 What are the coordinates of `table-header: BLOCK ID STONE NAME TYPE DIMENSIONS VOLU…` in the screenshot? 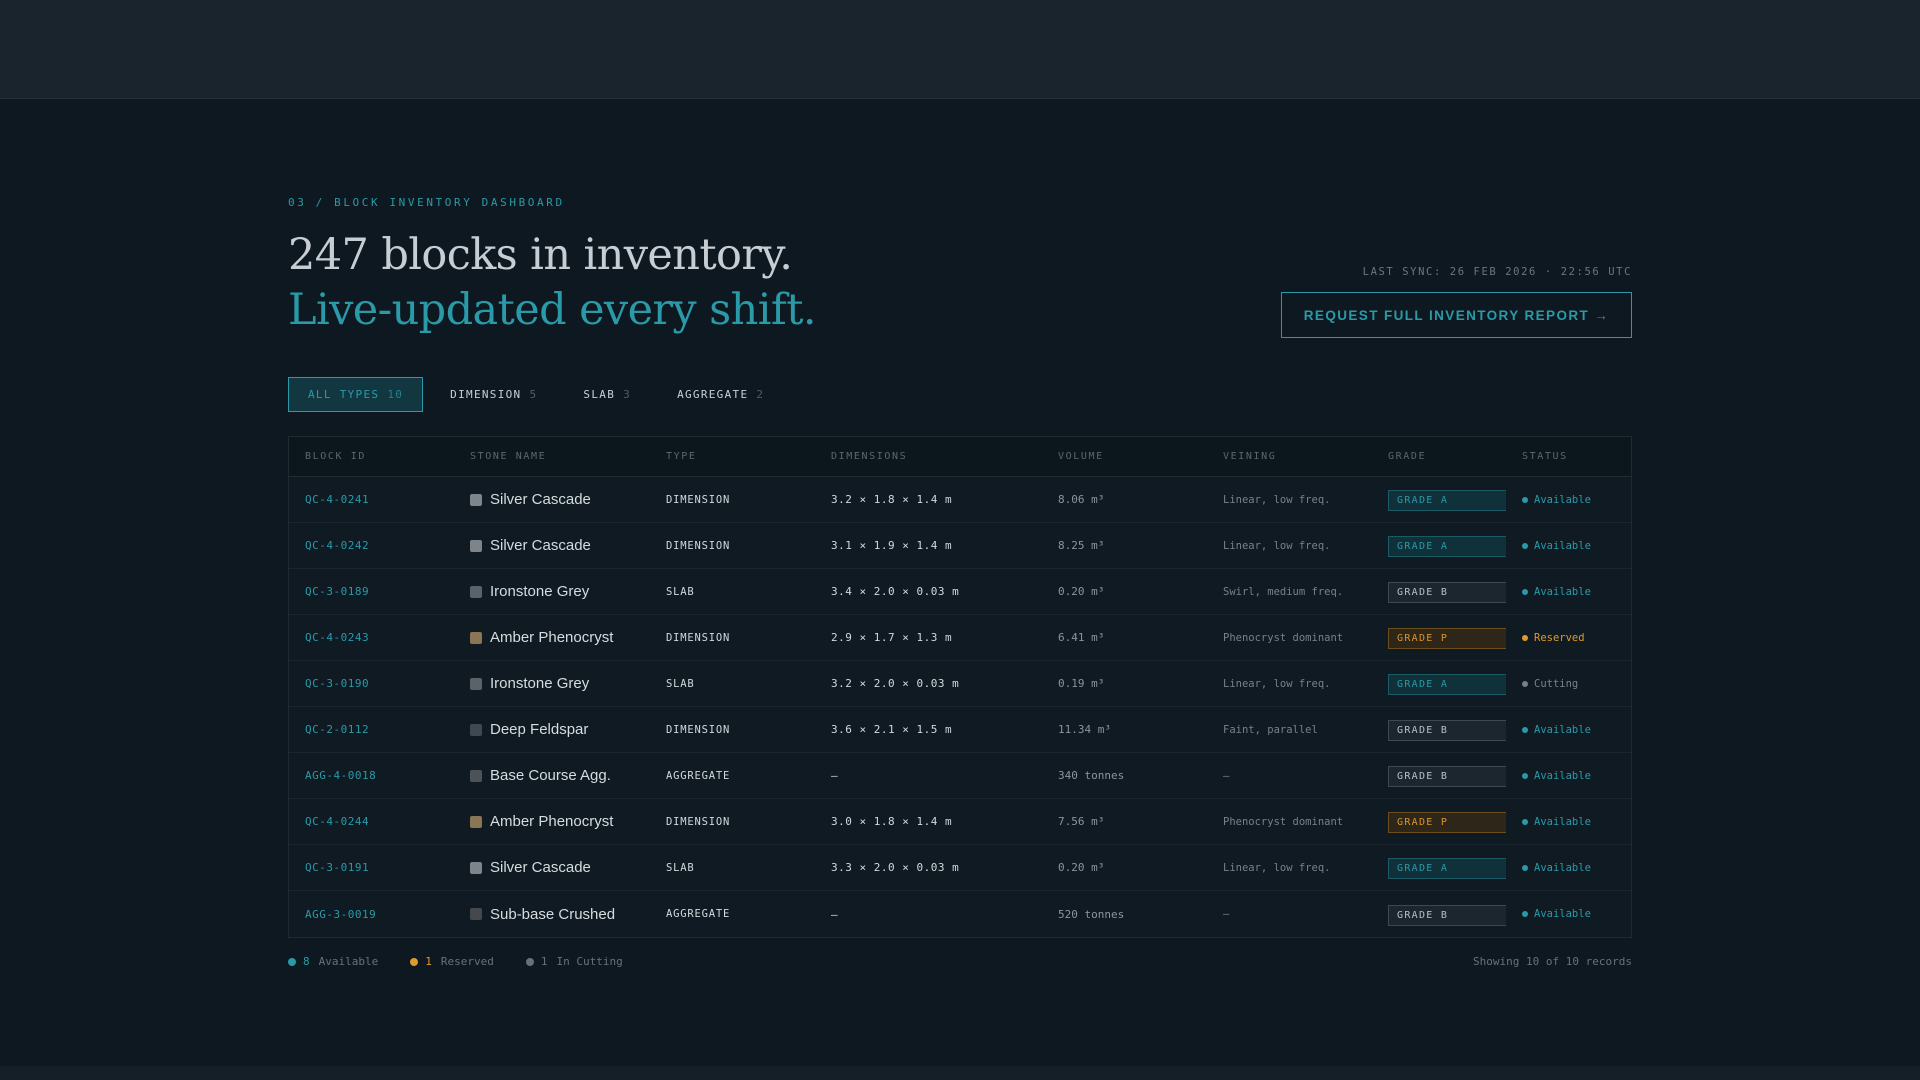 It's located at (960, 457).